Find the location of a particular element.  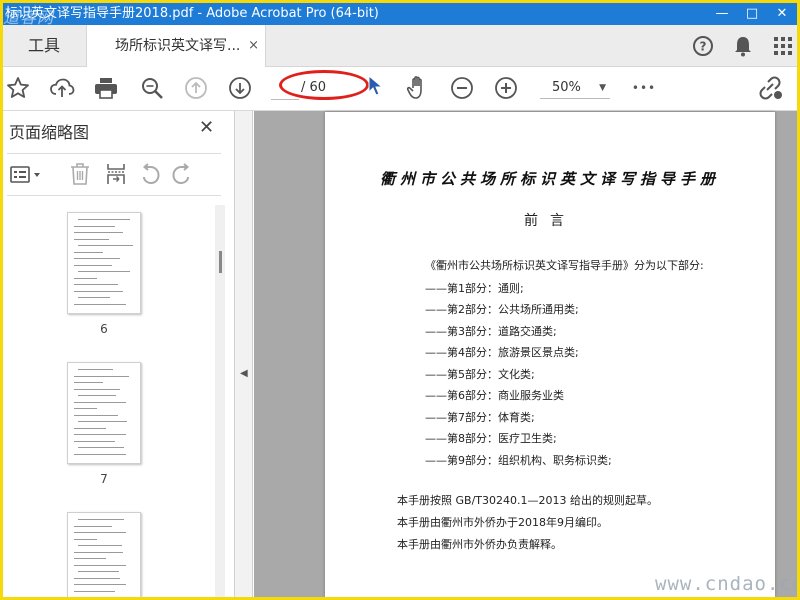

document-intro: 《衢州市公共场所标识英文译写指导手册》分为以下部分: is located at coordinates (564, 265).